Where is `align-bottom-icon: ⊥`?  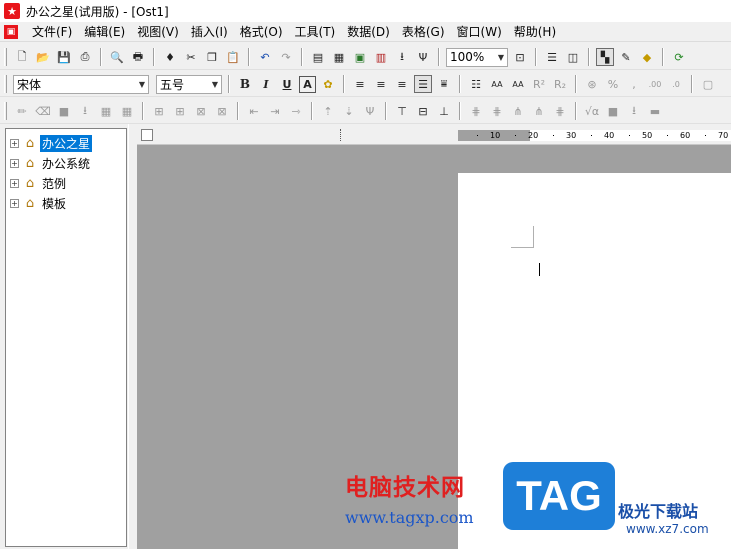
align-bottom-icon: ⊥ is located at coordinates (444, 111).